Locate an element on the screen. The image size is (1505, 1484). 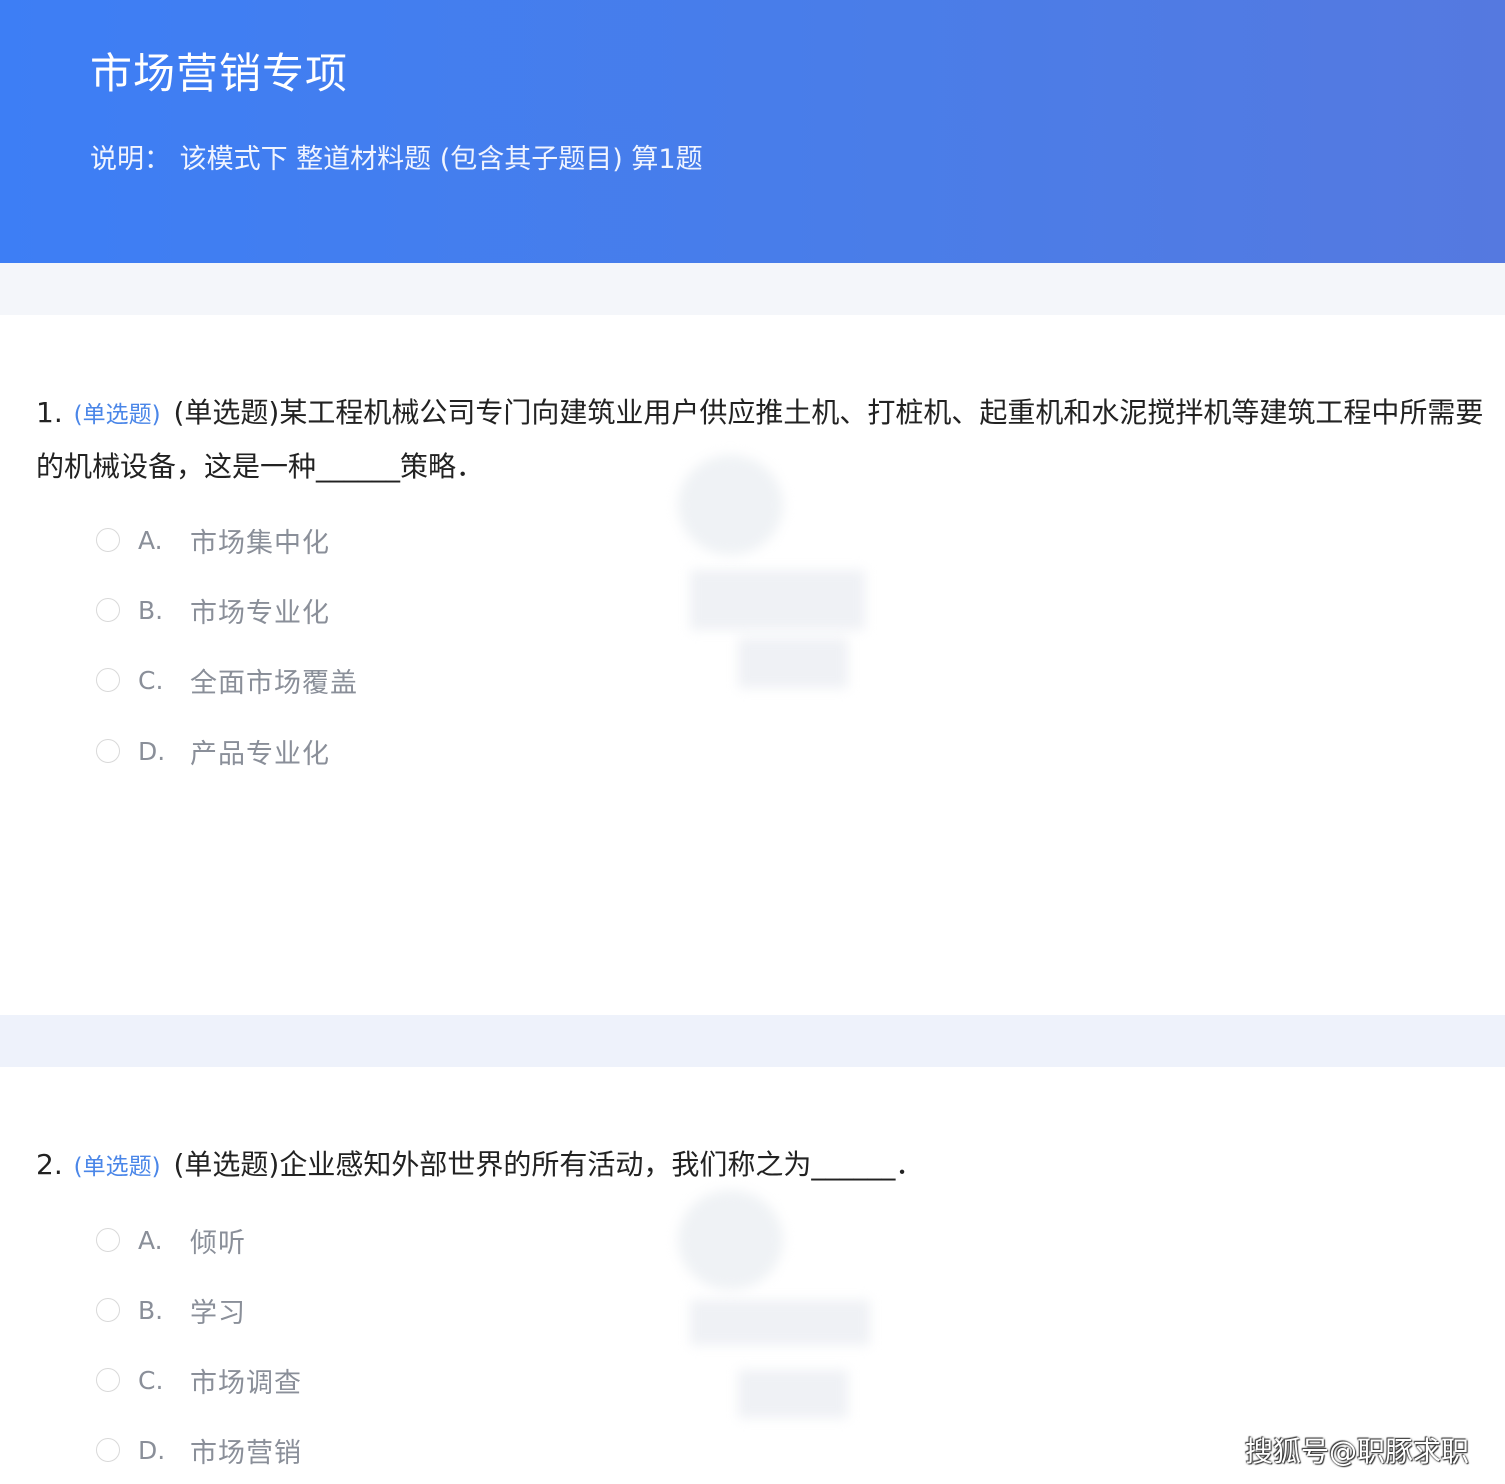
option-text: 产品专业化 is located at coordinates (260, 754).